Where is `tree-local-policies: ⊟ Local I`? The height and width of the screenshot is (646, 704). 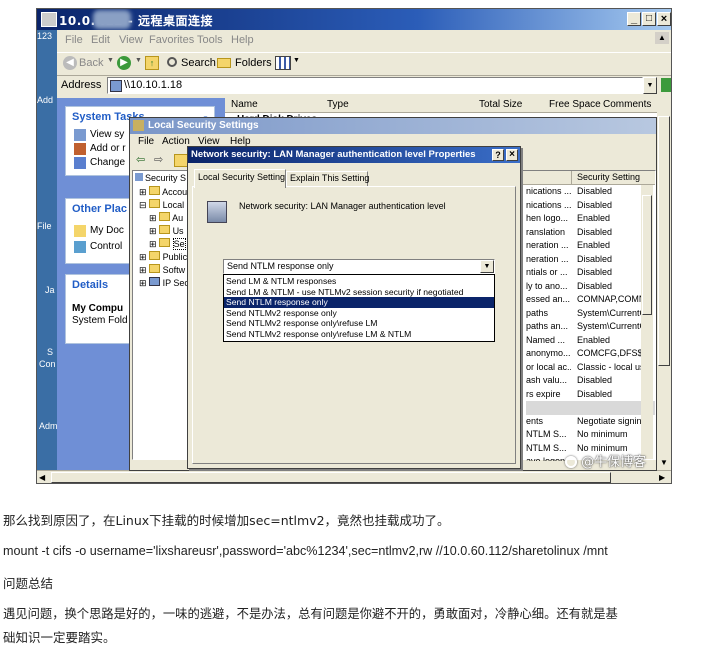 tree-local-policies: ⊟ Local I is located at coordinates (164, 205).